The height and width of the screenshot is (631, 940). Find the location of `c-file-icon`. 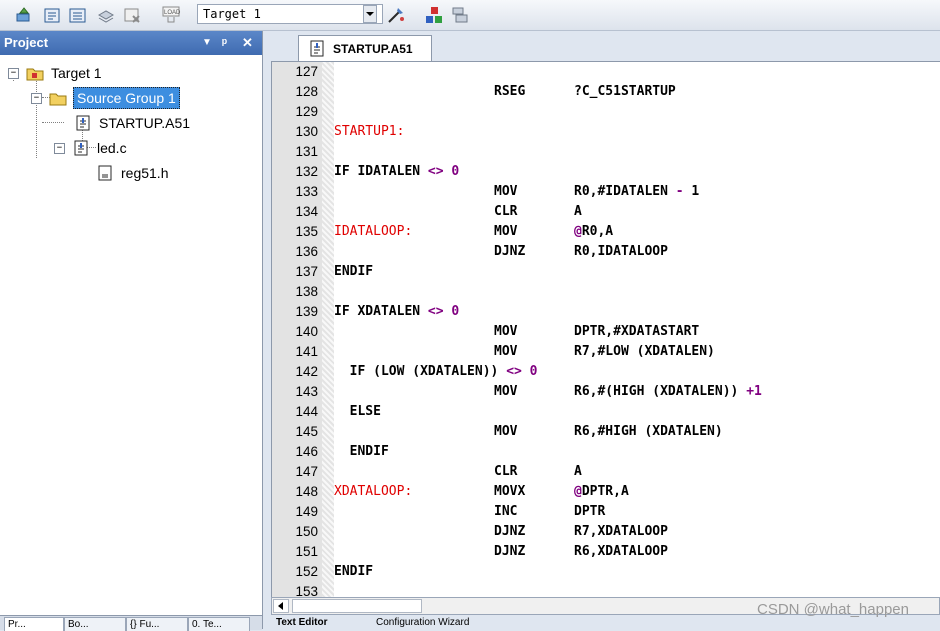

c-file-icon is located at coordinates (81, 148).